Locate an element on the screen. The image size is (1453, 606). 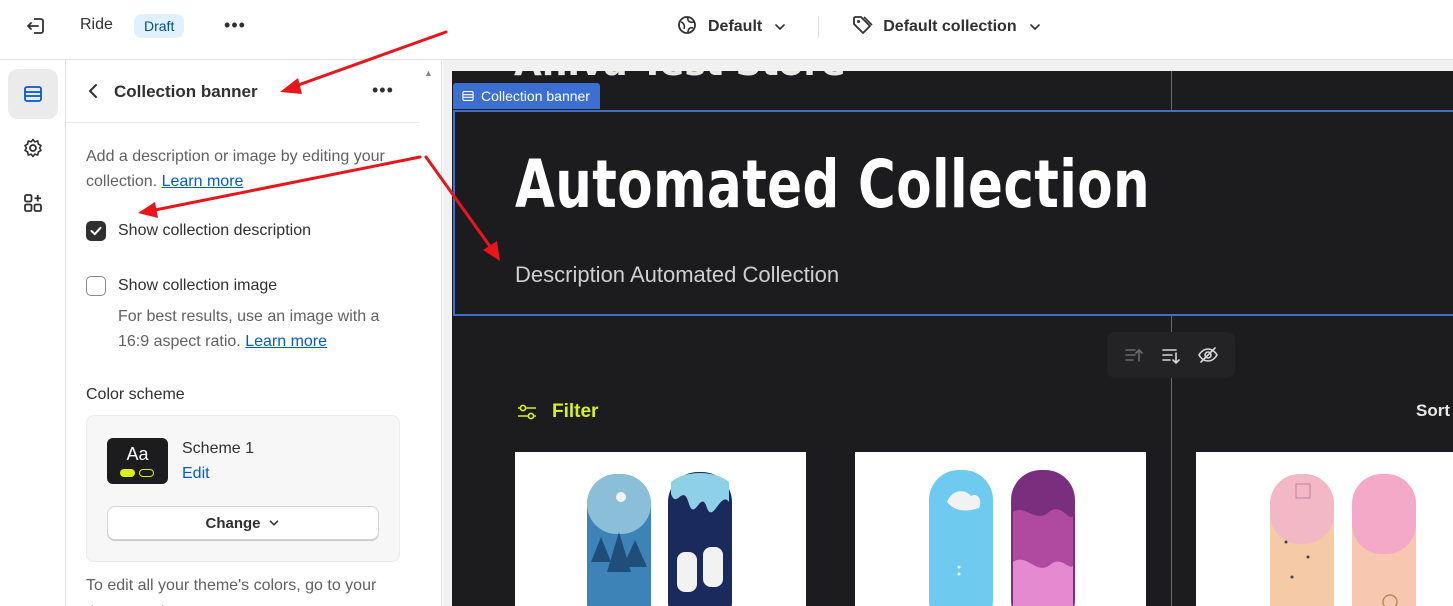
panel-title: Collection banner is located at coordinates (186, 91).